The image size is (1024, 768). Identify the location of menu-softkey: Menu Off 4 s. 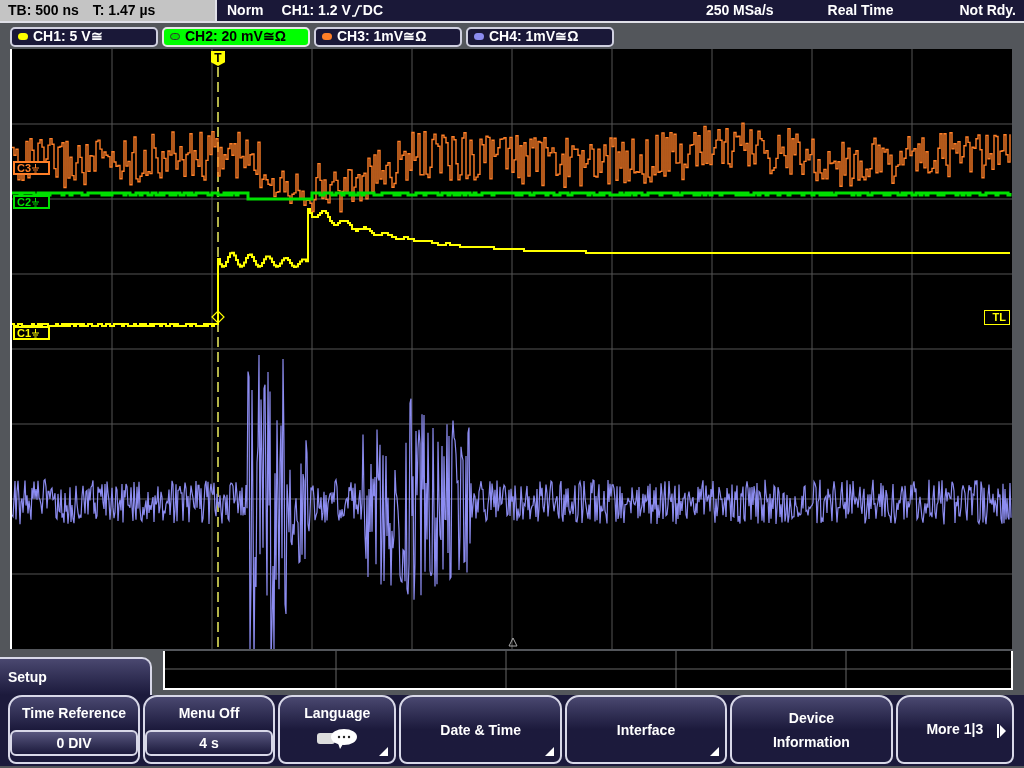
(209, 729).